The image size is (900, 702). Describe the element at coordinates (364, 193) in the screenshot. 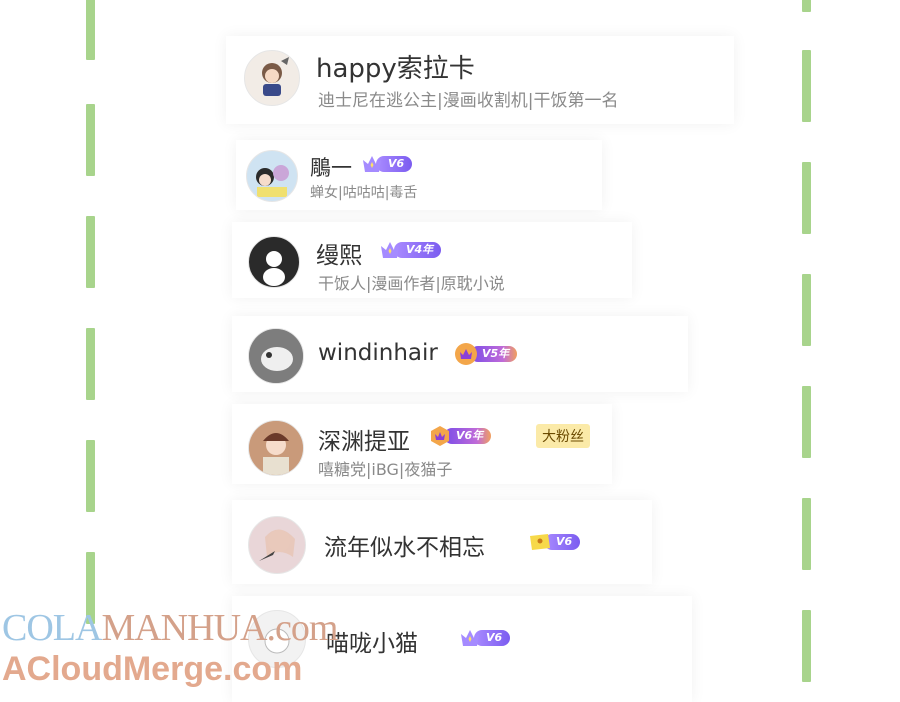

I see `user-bio: 蝉女|咕咕咕|毒舌` at that location.